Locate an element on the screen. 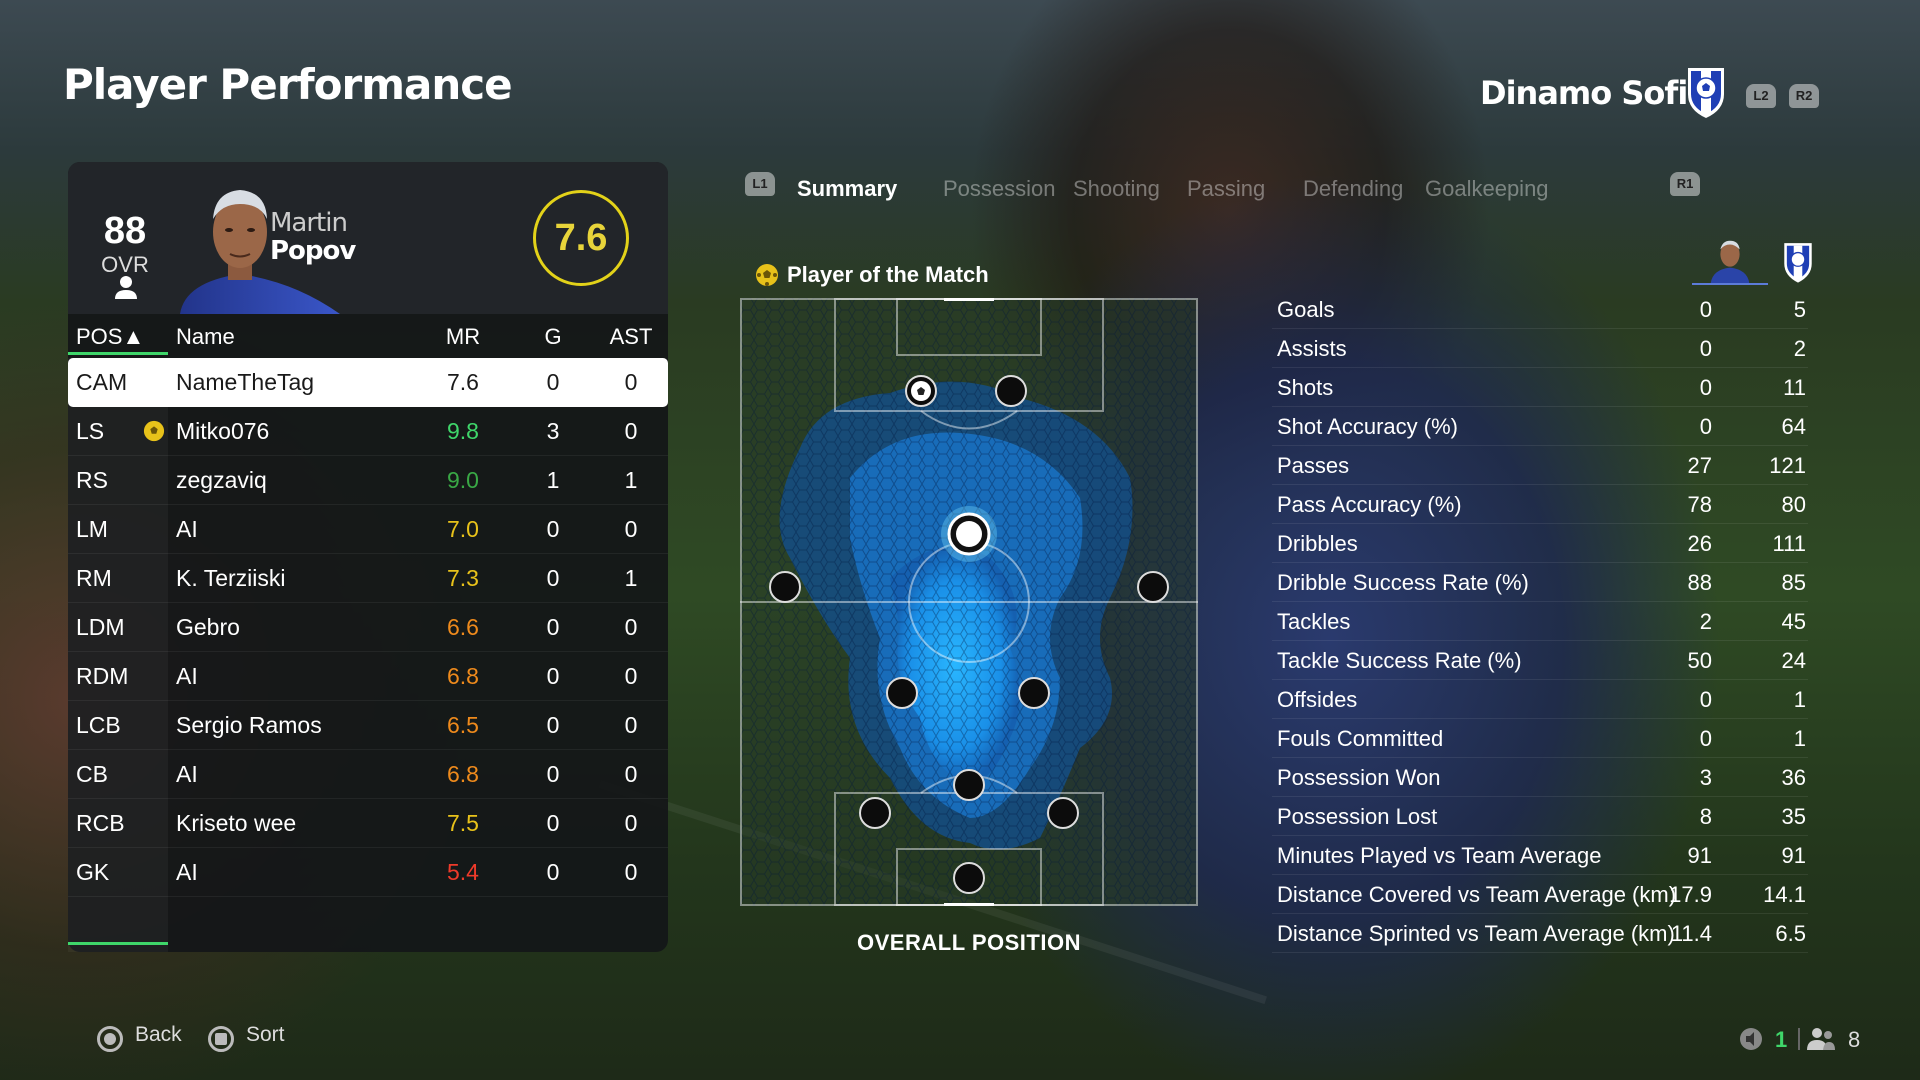 Image resolution: width=1920 pixels, height=1080 pixels. row-assists: 1 is located at coordinates (631, 578).